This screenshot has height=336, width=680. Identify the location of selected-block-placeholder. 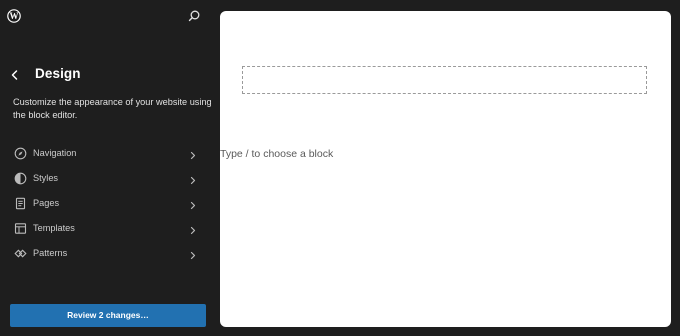
(444, 80).